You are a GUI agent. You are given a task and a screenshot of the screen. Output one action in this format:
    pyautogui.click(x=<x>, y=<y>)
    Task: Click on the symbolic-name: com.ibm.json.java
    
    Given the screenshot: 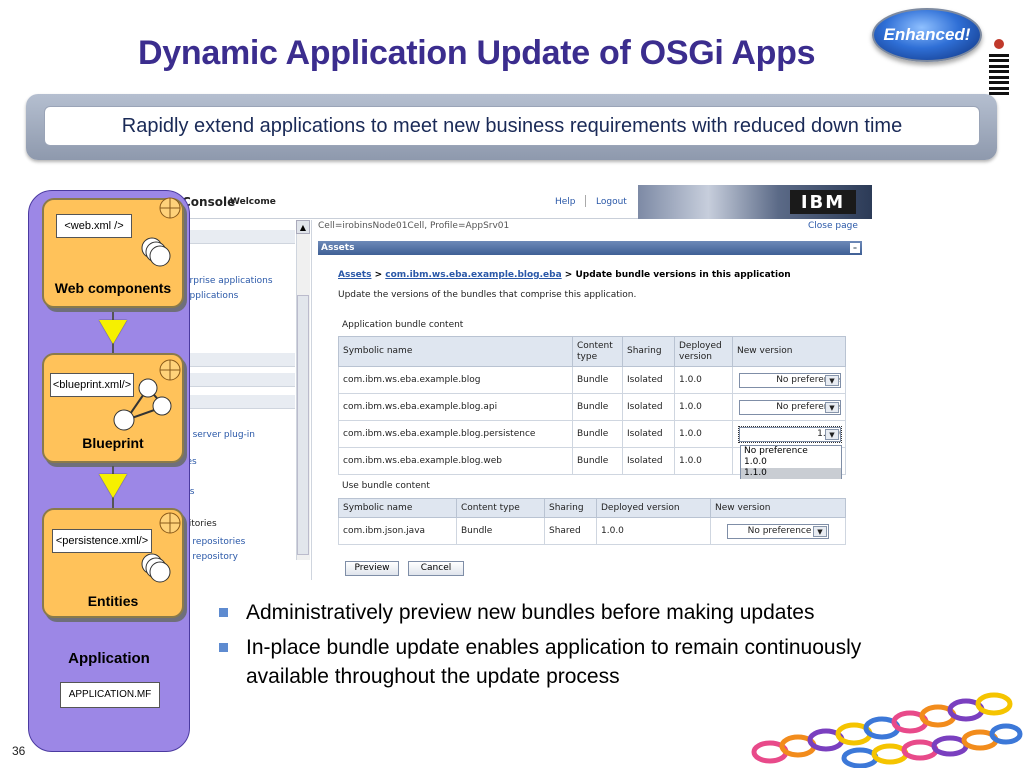 What is the action you would take?
    pyautogui.click(x=397, y=531)
    